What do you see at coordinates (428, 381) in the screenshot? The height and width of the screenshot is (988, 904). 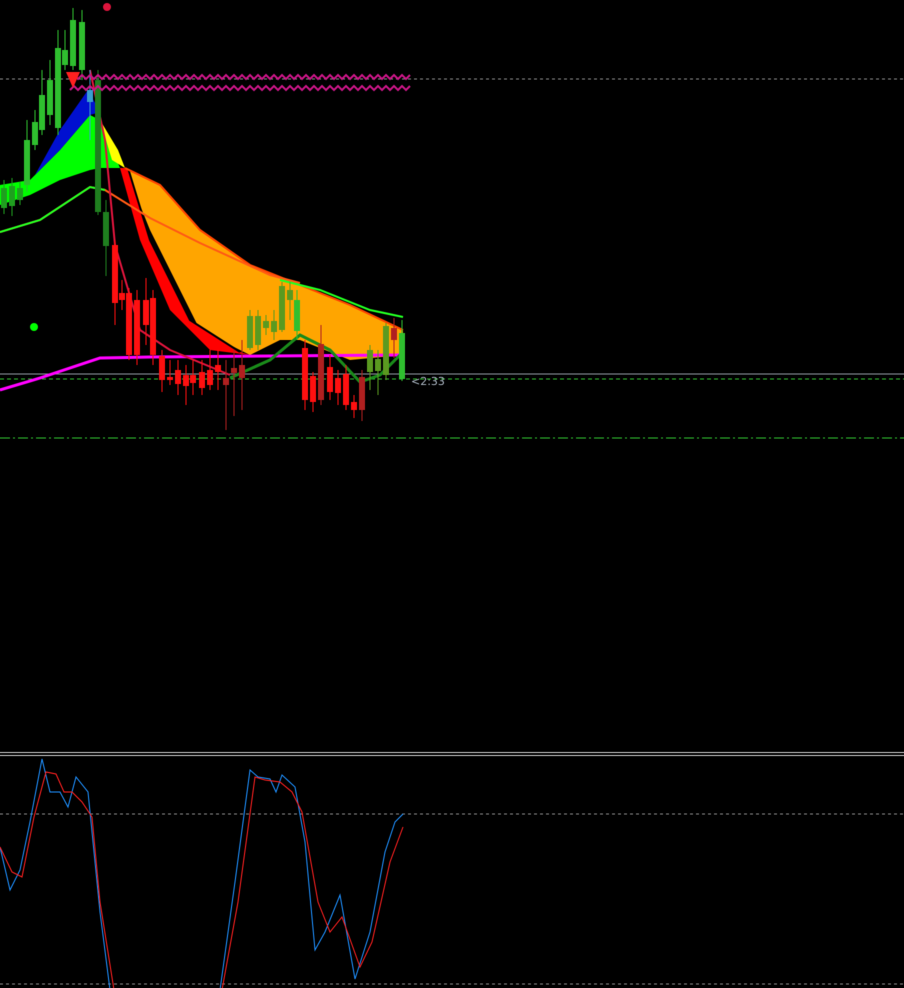 I see `candle-countdown: <2:33` at bounding box center [428, 381].